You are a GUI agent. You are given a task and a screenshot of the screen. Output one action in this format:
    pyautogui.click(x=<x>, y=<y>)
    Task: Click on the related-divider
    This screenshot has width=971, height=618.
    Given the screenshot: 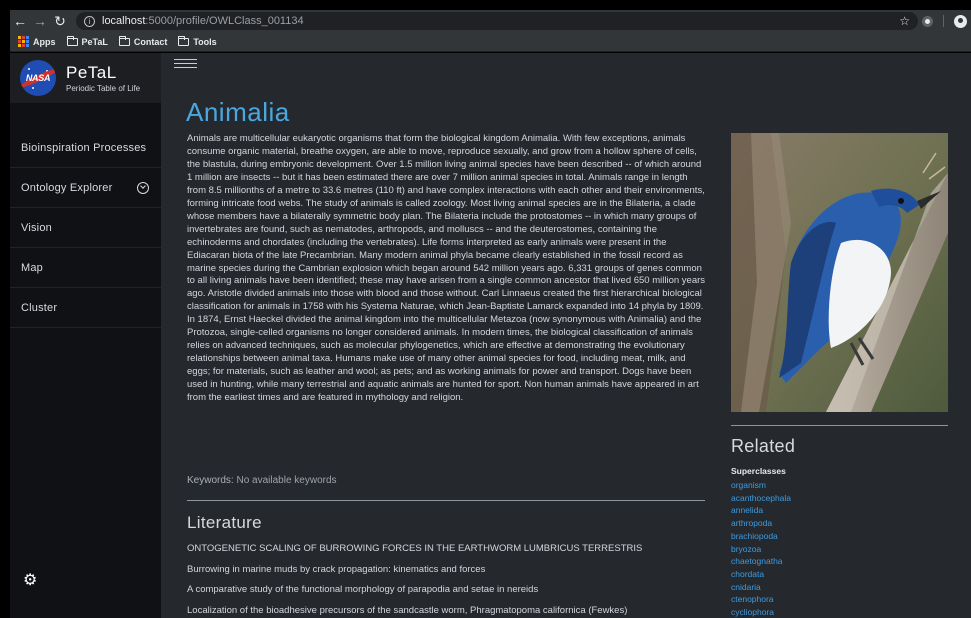 What is the action you would take?
    pyautogui.click(x=839, y=425)
    